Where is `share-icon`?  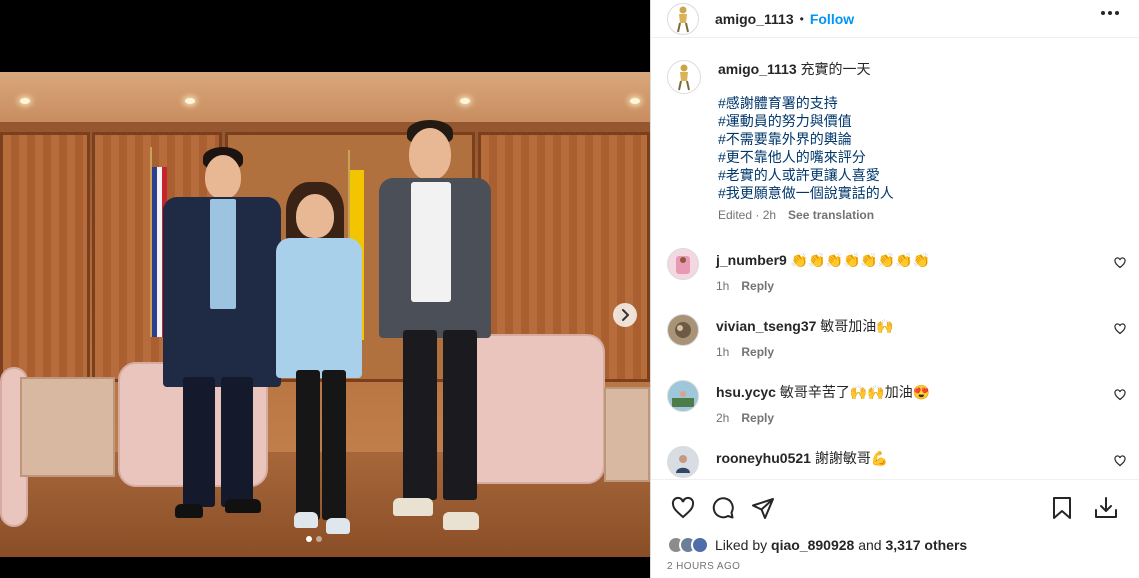
share-icon is located at coordinates (763, 508).